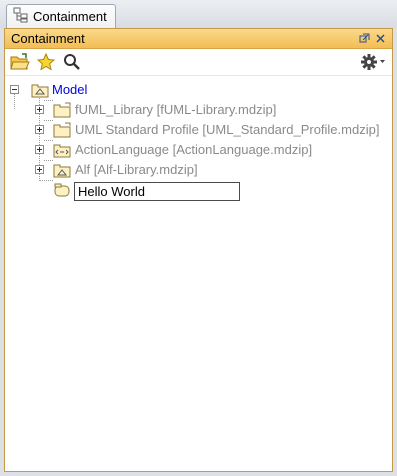  What do you see at coordinates (14, 89) in the screenshot?
I see `collapse-toggle` at bounding box center [14, 89].